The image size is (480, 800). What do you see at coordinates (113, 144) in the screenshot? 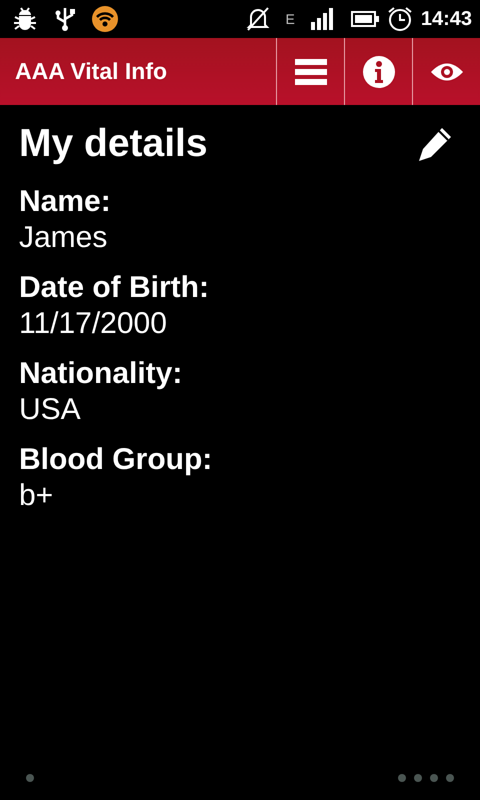
I see `page-heading: My details` at bounding box center [113, 144].